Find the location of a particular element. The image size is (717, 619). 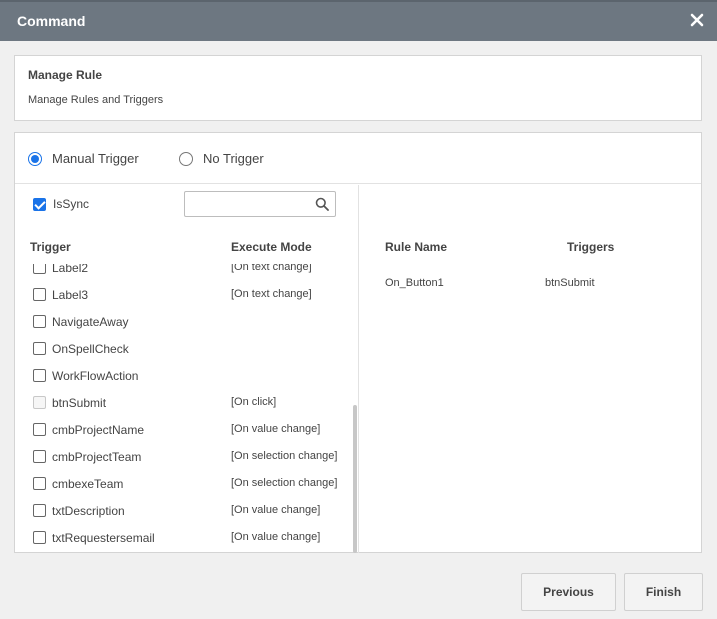

trigger-row-cmbexeteam: cmbexeTeam [On selection change] is located at coordinates (185, 483).